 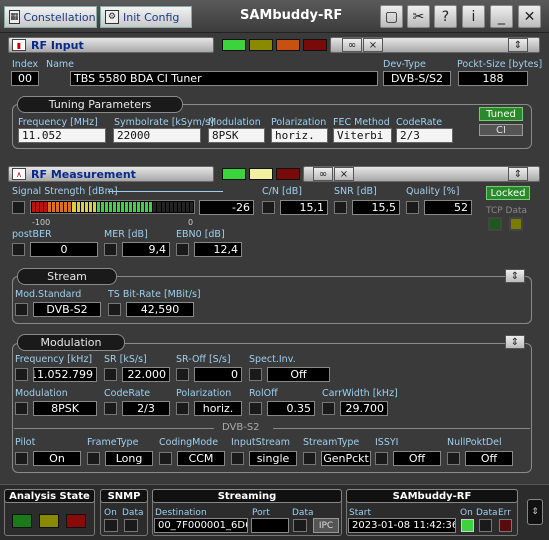 What do you see at coordinates (201, 525) in the screenshot?
I see `destination-value: 00_7F000001_6D6` at bounding box center [201, 525].